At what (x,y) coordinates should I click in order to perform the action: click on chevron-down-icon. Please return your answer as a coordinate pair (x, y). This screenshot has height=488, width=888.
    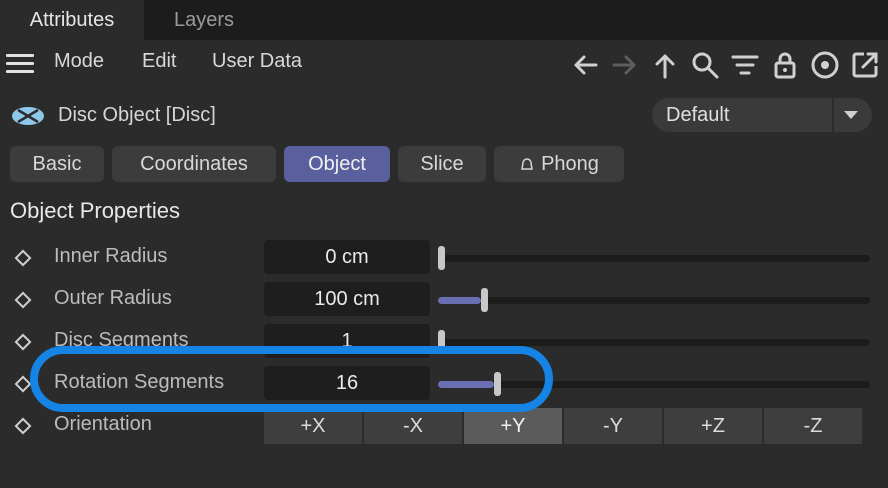
    Looking at the image, I should click on (851, 115).